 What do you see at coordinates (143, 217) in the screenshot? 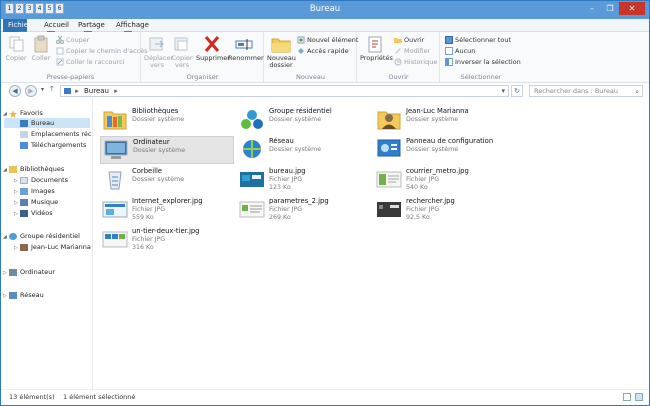
I see `file-size: 559 Ko` at bounding box center [143, 217].